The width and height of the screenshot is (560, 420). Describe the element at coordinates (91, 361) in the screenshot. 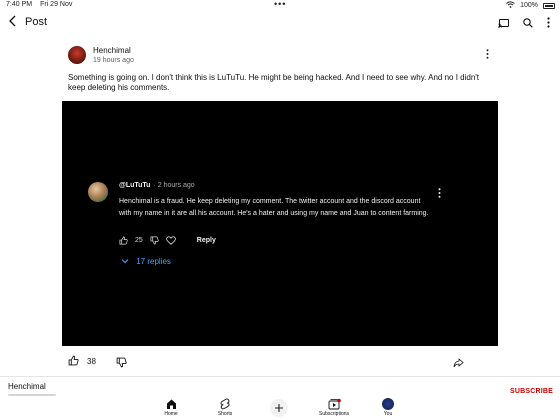

I see `like-count: 38` at that location.